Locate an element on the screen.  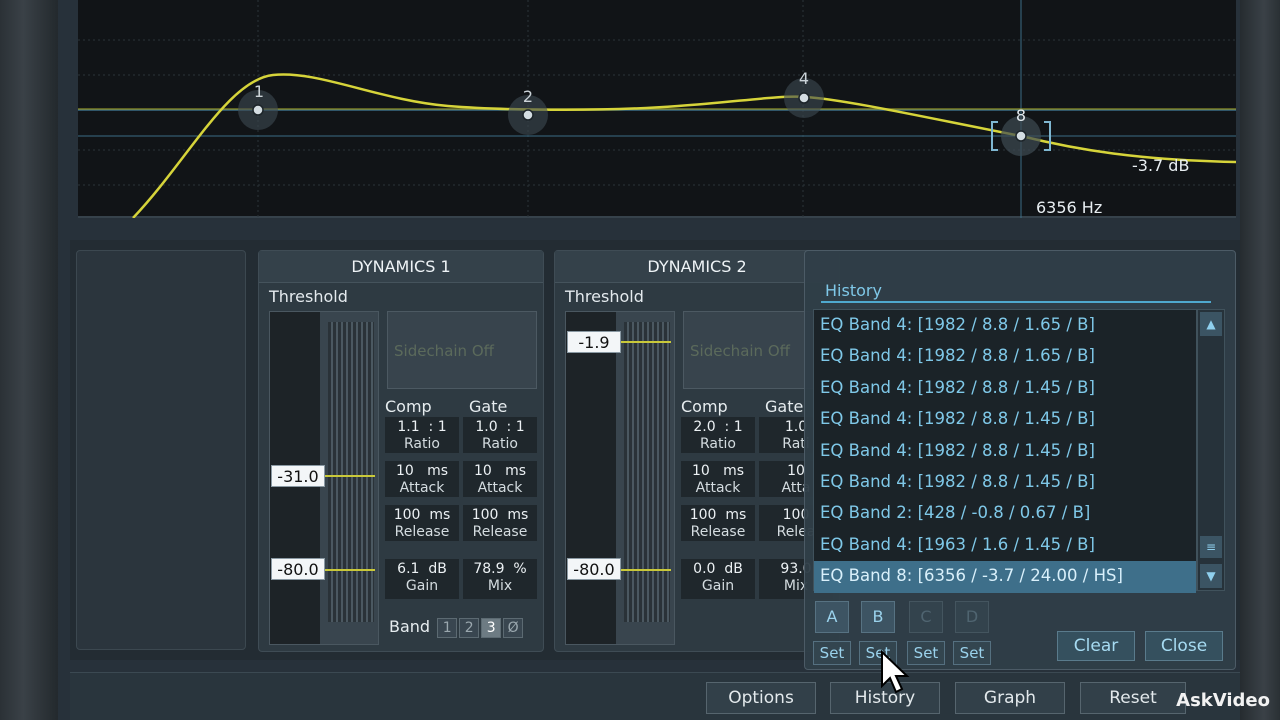
band-label: Band is located at coordinates (410, 626).